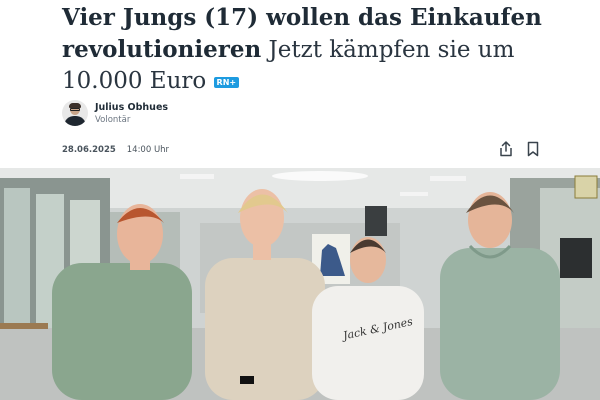  What do you see at coordinates (506, 149) in the screenshot?
I see `share-icon` at bounding box center [506, 149].